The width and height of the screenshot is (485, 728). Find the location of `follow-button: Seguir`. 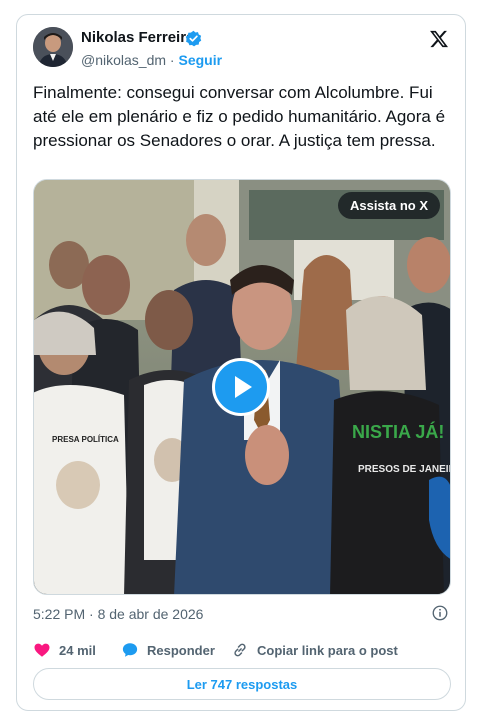

follow-button: Seguir is located at coordinates (200, 60).